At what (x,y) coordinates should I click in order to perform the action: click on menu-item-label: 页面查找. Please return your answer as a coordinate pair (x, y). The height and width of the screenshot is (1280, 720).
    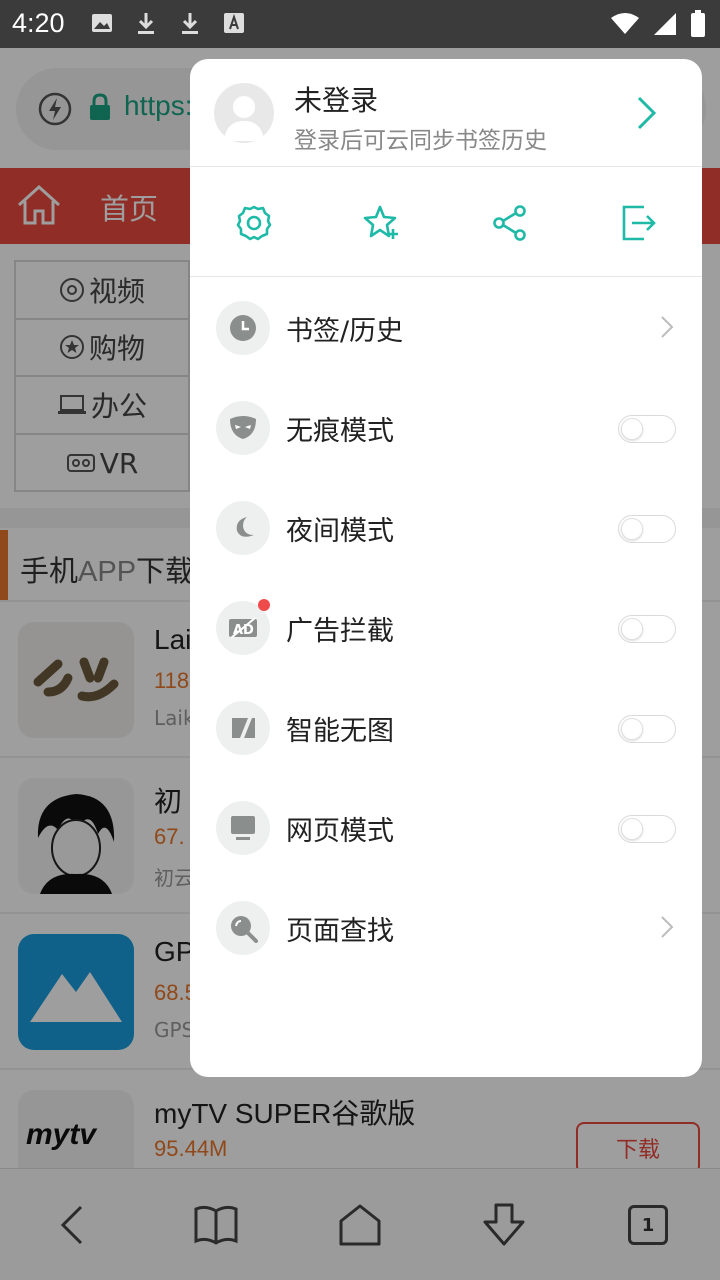
    Looking at the image, I should click on (340, 931).